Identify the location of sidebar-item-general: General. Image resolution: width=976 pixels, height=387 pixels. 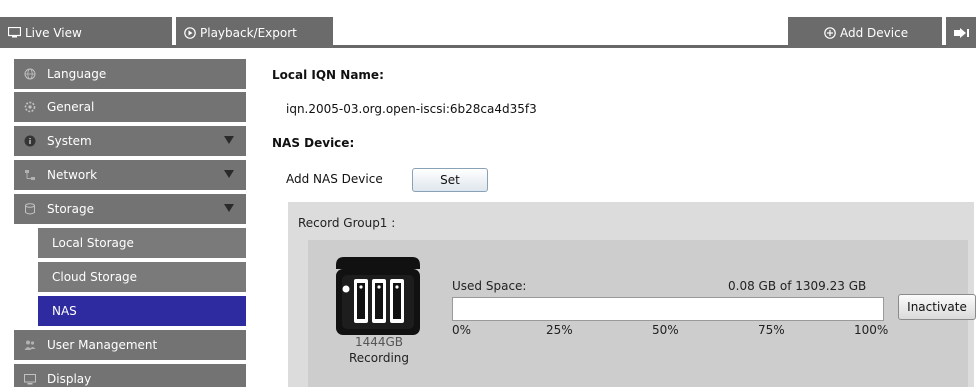
(130, 107).